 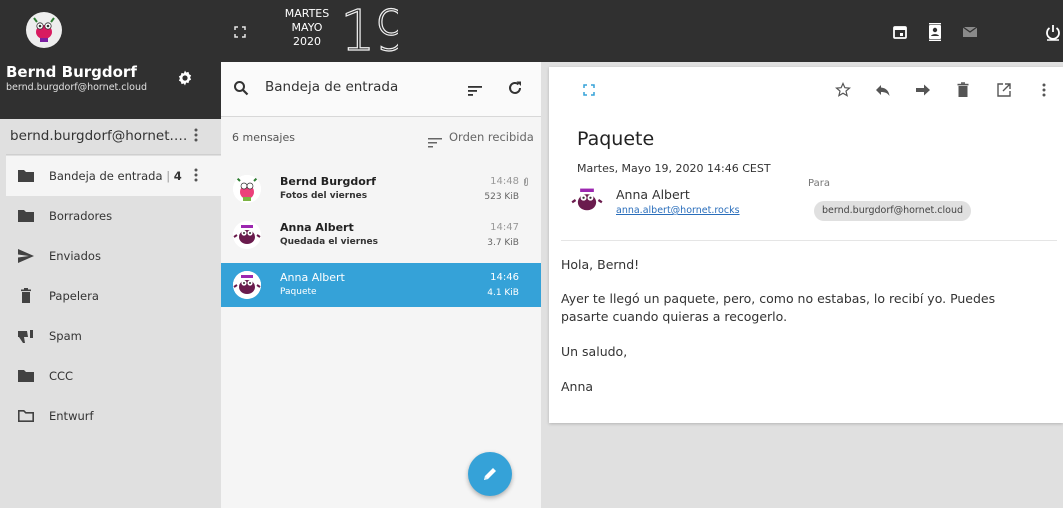 What do you see at coordinates (329, 242) in the screenshot?
I see `message-subject: Quedada el viernes` at bounding box center [329, 242].